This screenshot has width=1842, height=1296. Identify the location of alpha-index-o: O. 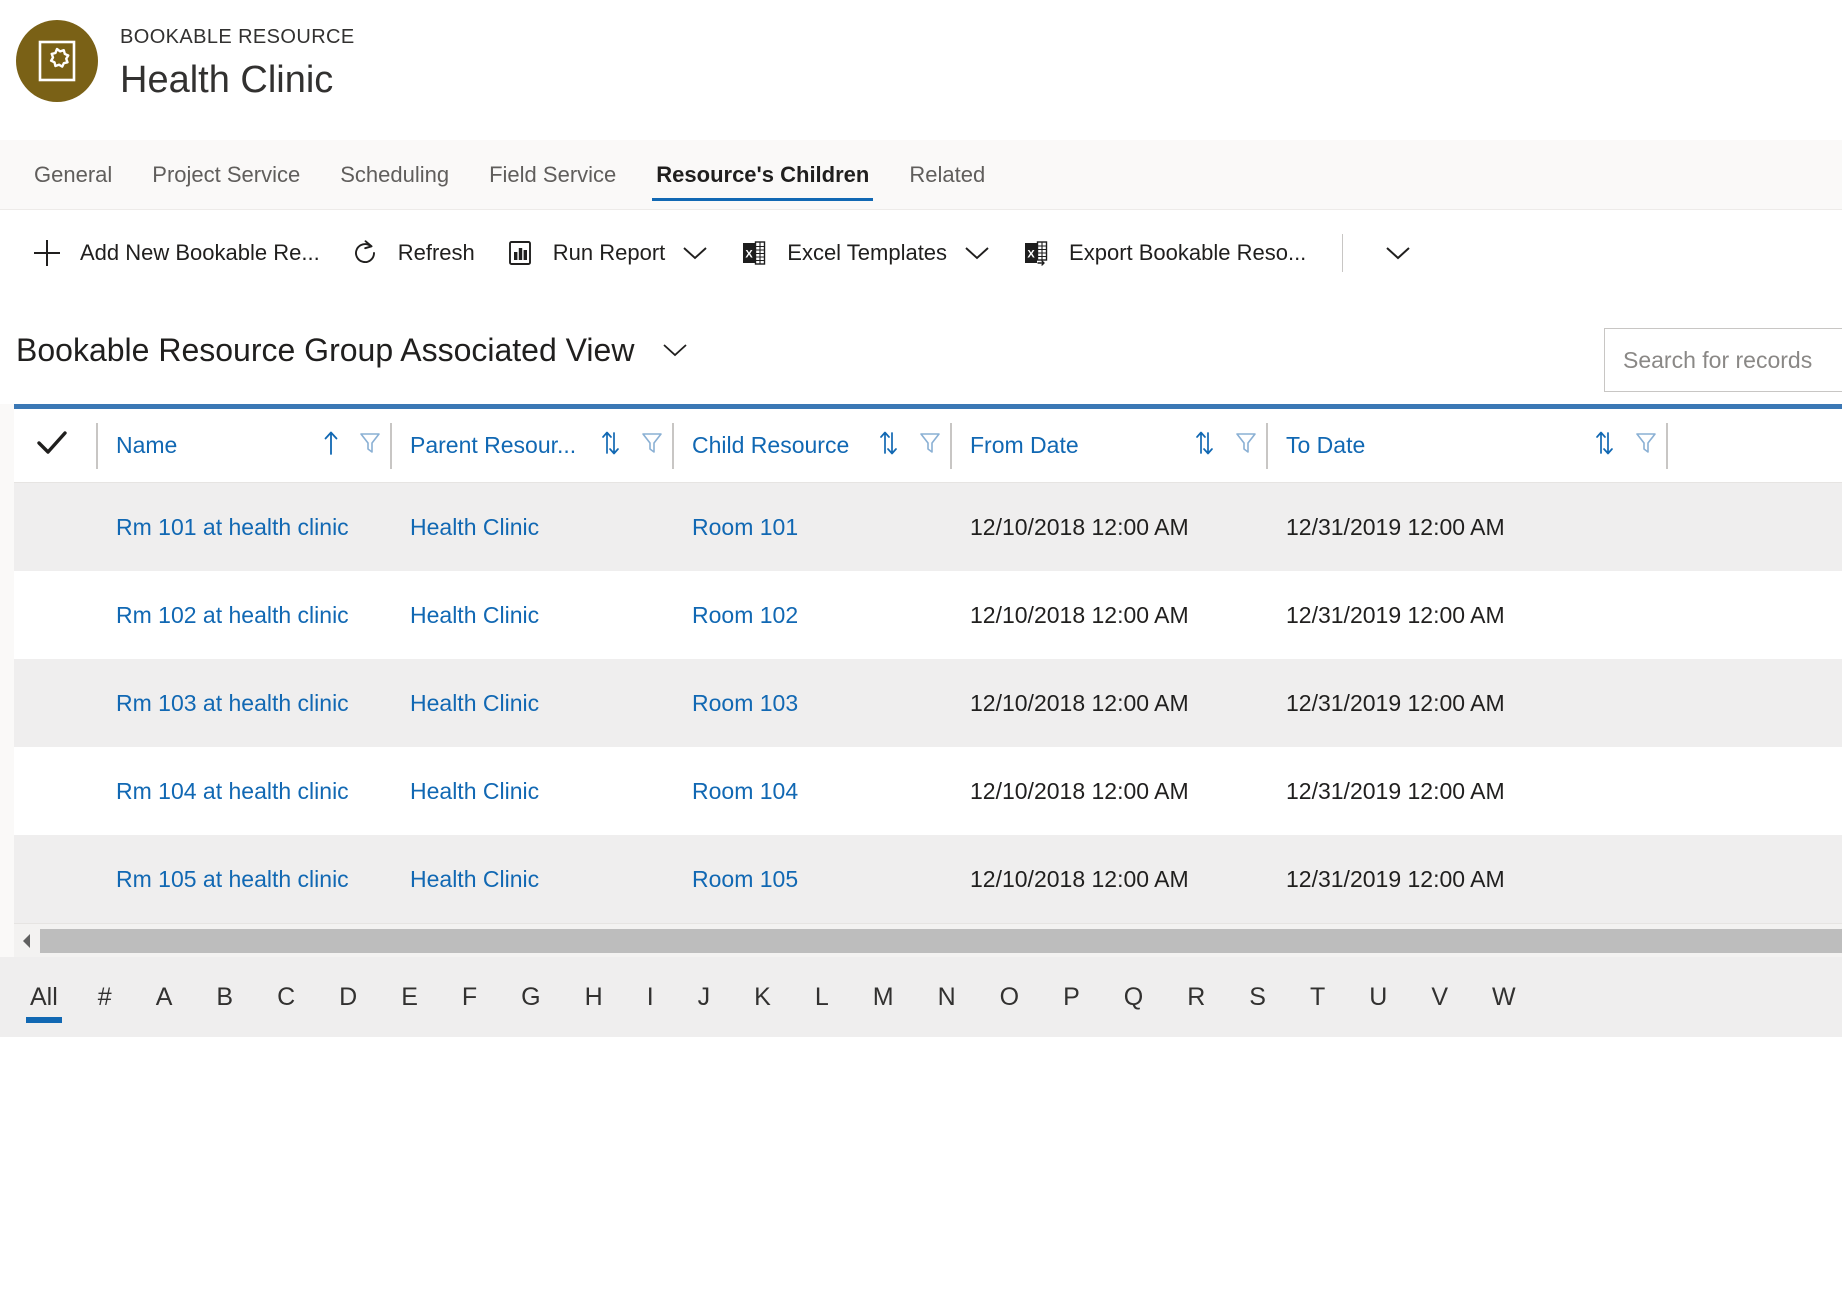
(1009, 997).